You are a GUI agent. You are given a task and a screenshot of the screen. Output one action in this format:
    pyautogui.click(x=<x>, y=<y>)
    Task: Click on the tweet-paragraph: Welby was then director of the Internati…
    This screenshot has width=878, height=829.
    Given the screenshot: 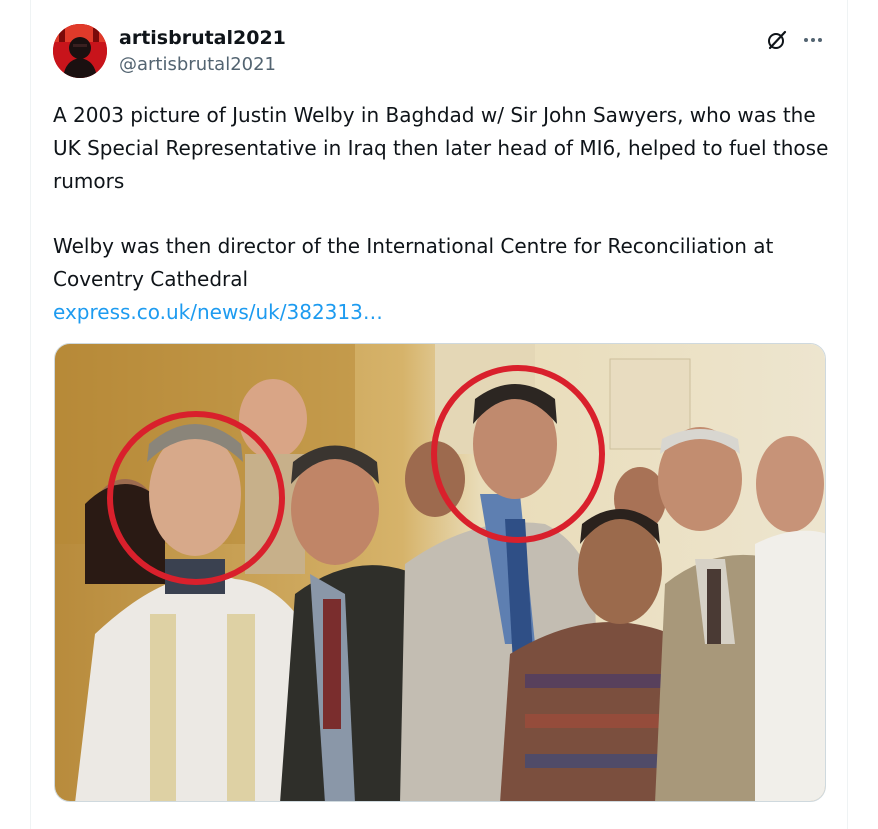 What is the action you would take?
    pyautogui.click(x=413, y=262)
    